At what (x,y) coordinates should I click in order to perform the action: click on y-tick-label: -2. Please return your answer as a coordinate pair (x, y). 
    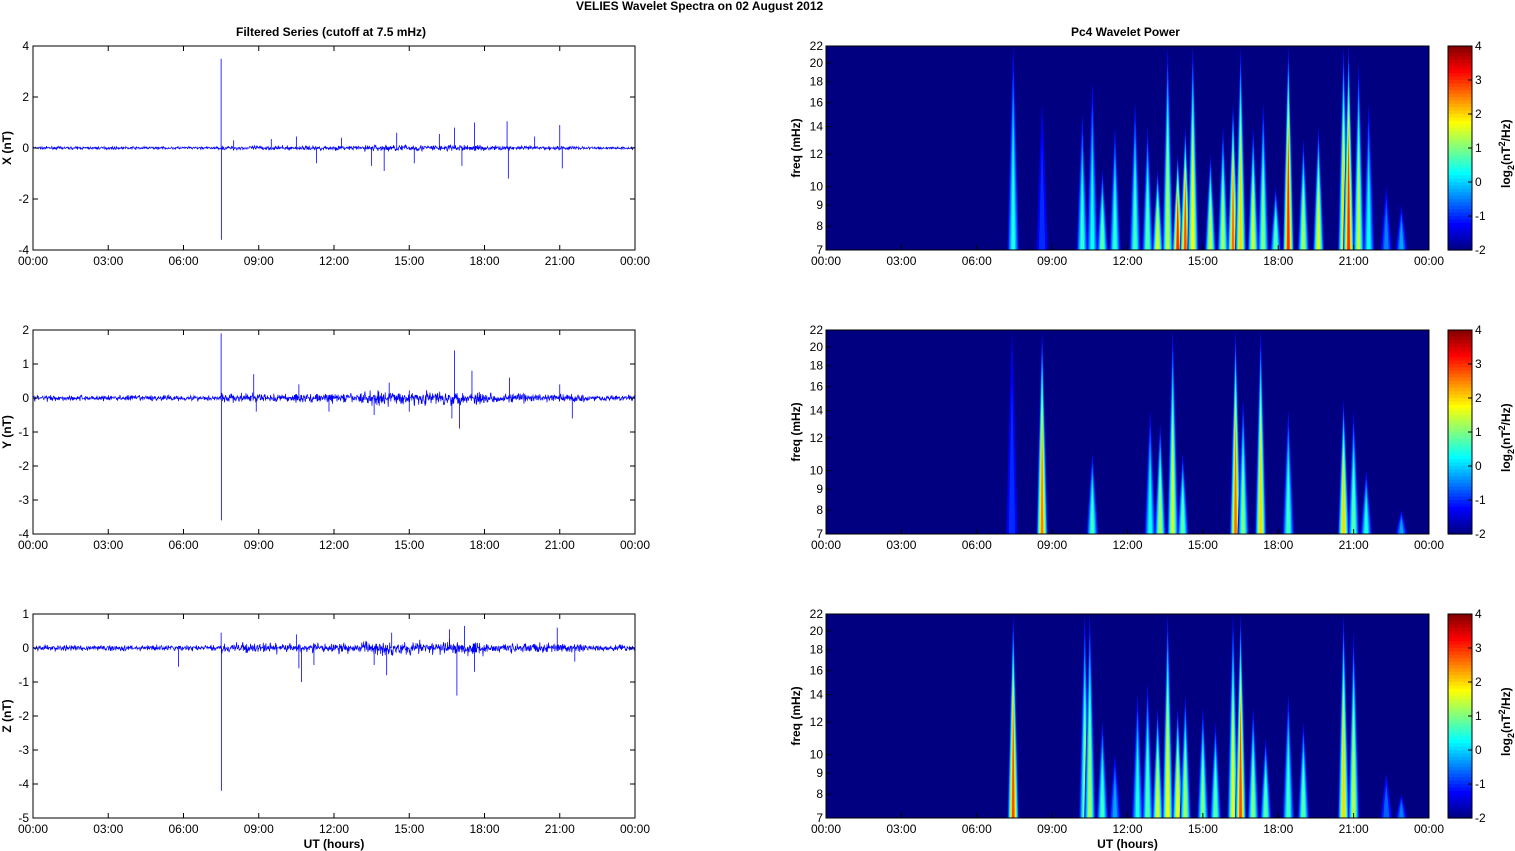
    Looking at the image, I should click on (23, 716).